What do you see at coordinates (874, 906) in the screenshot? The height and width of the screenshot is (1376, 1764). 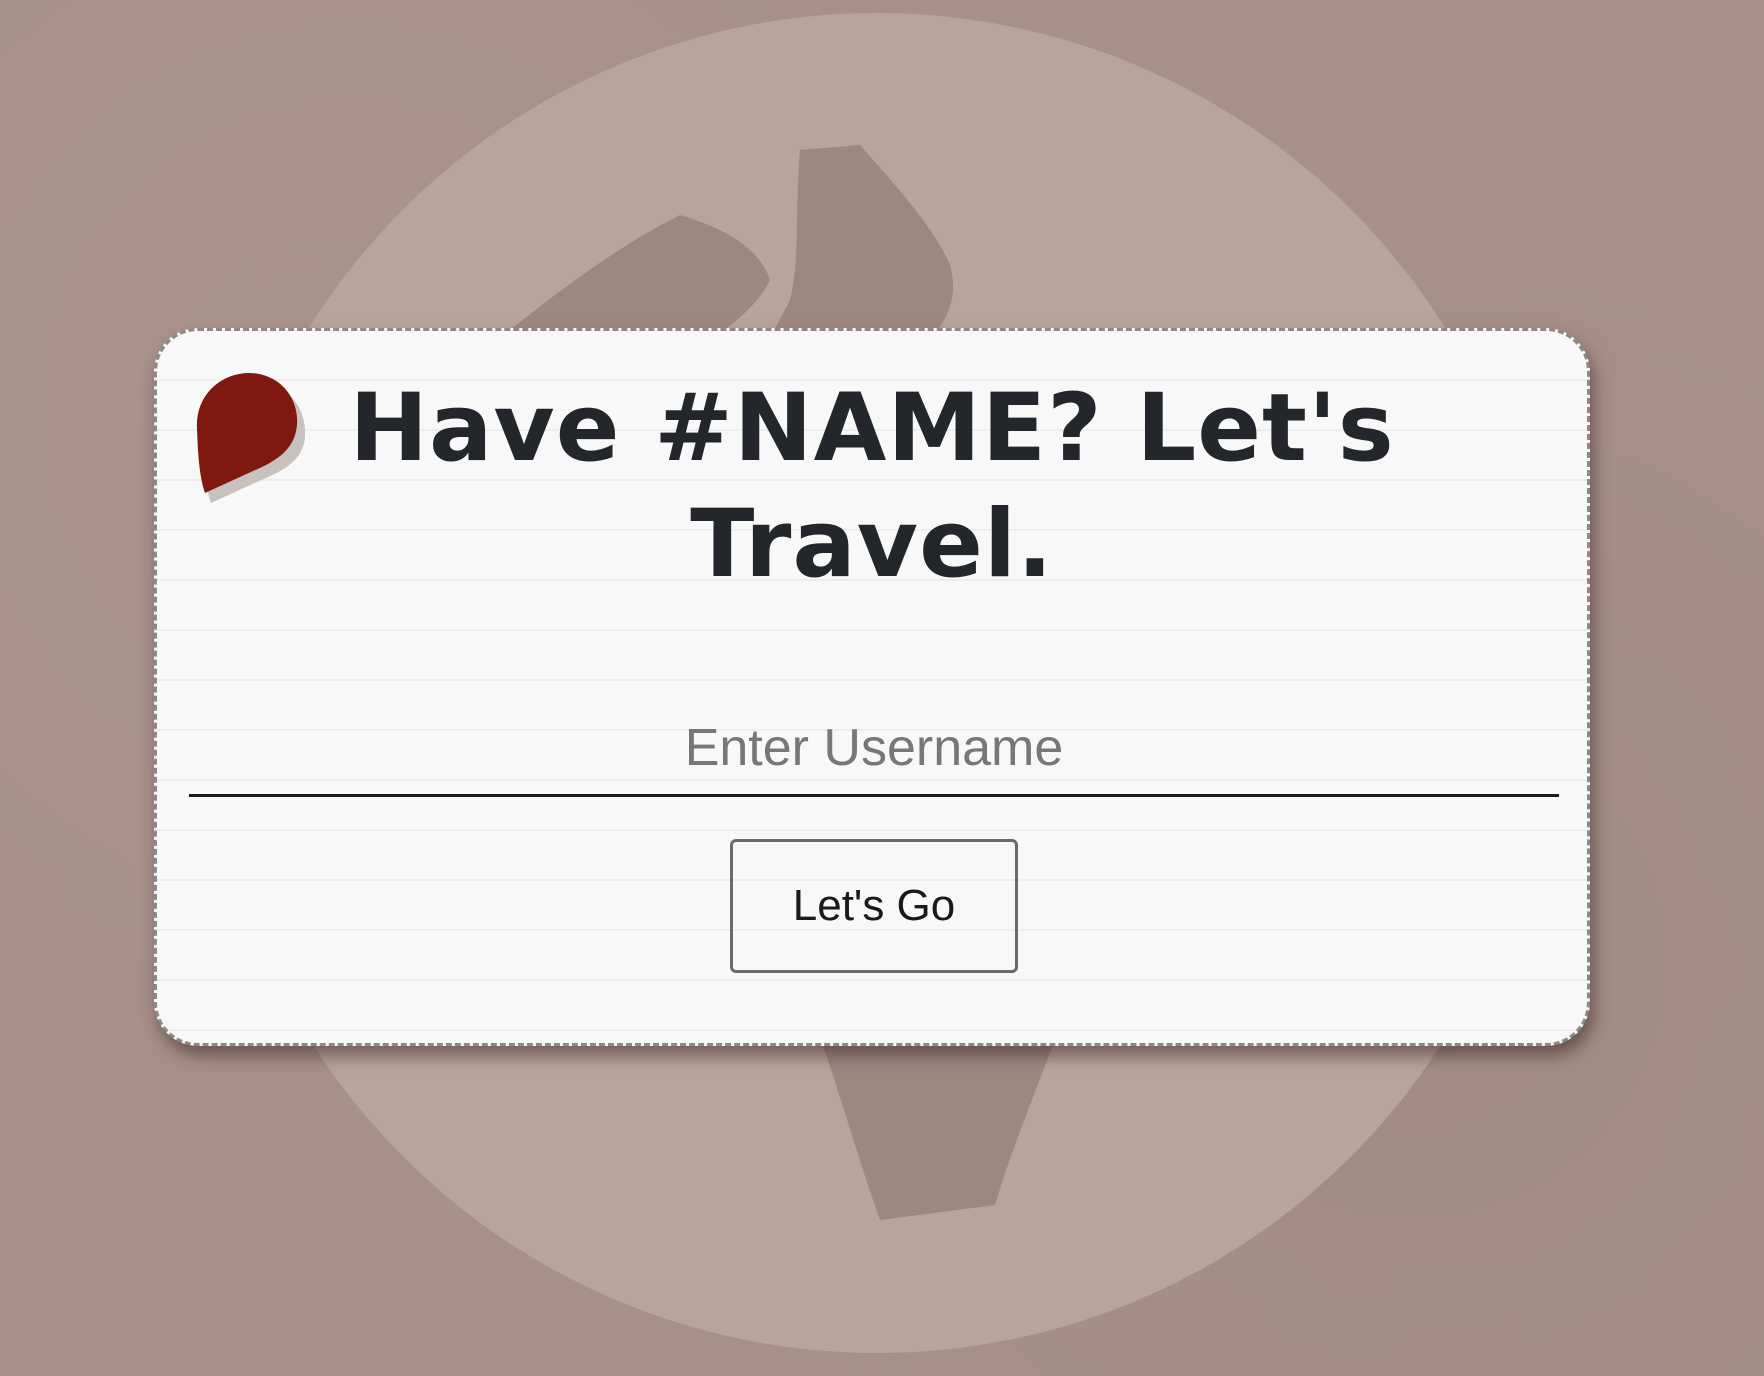 I see `lets-go-button: Let's Go` at bounding box center [874, 906].